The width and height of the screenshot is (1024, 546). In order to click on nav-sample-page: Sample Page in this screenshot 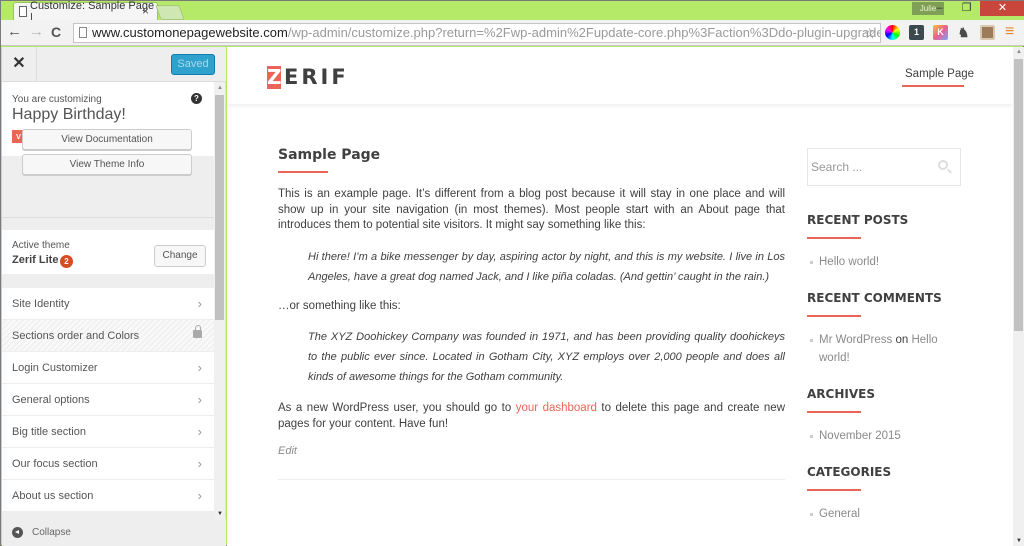, I will do `click(939, 74)`.